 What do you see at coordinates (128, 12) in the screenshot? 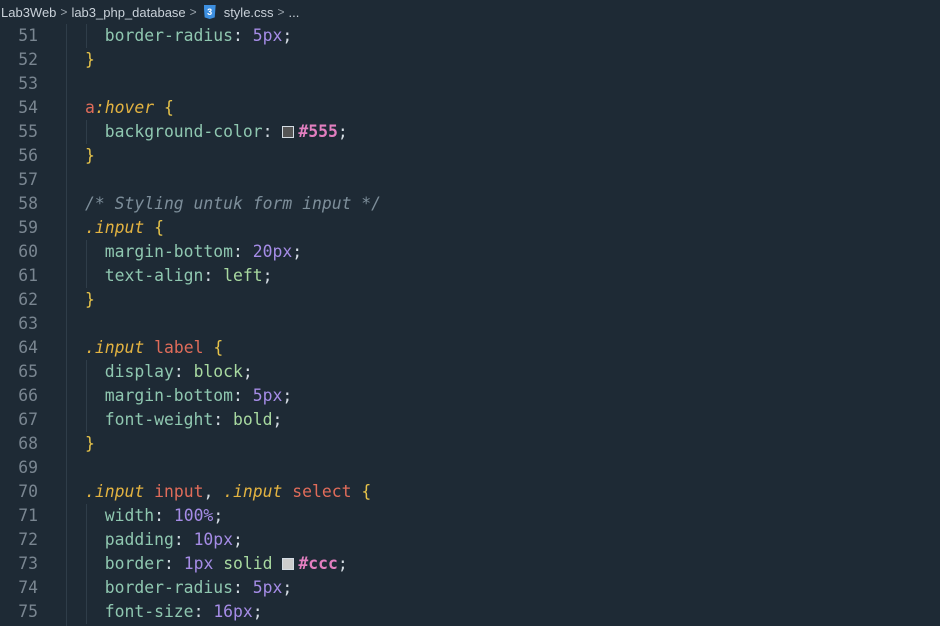
I see `breadcrumb-item-subfolder: lab3_php_database` at bounding box center [128, 12].